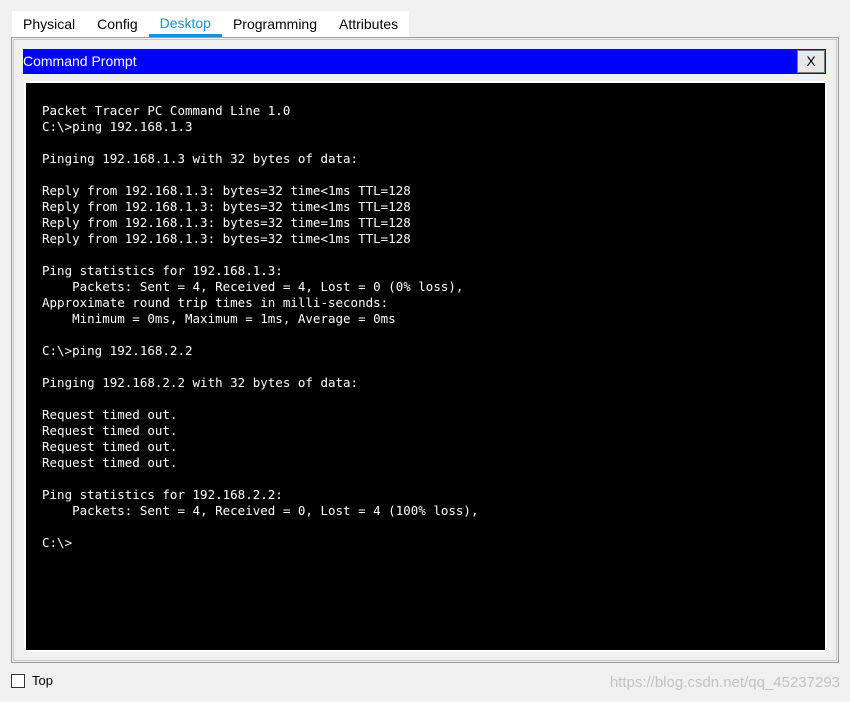  I want to click on command-prompt-titlebar: Command Prompt X, so click(424, 61).